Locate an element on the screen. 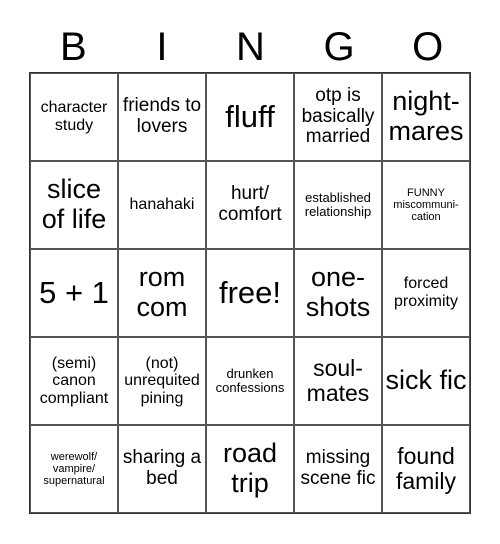 Image resolution: width=500 pixels, height=544 pixels. bingo-cell: character study is located at coordinates (74, 117).